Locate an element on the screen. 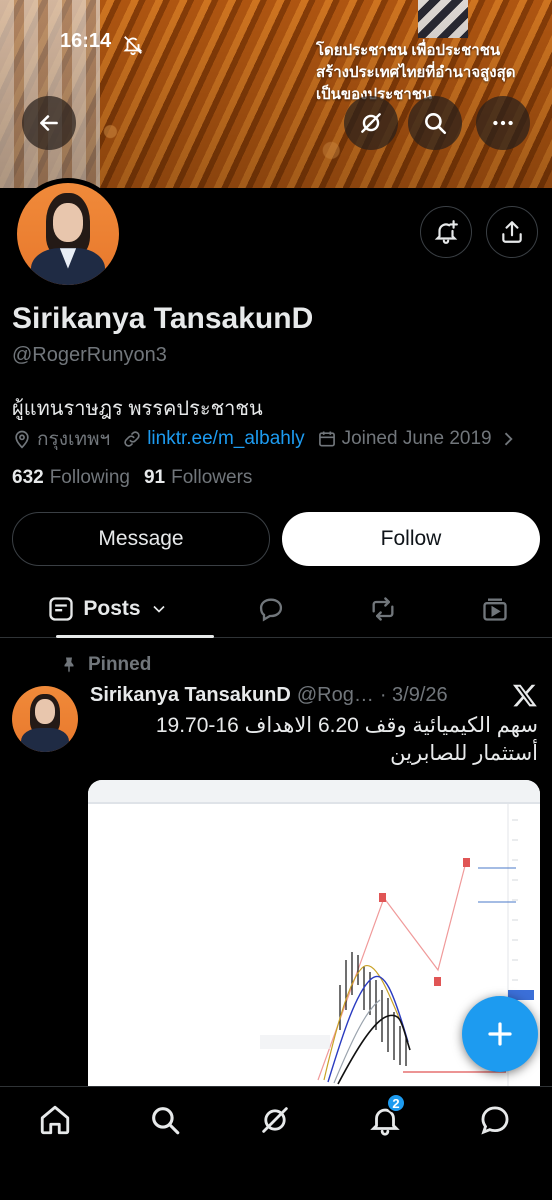 The height and width of the screenshot is (1200, 552). compose-button is located at coordinates (500, 1034).